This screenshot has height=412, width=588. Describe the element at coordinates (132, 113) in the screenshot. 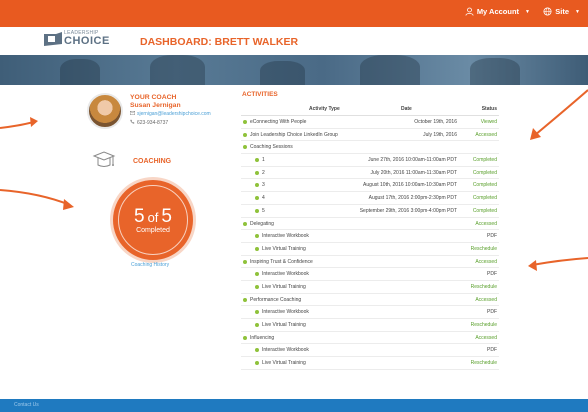

I see `envelope-icon` at that location.